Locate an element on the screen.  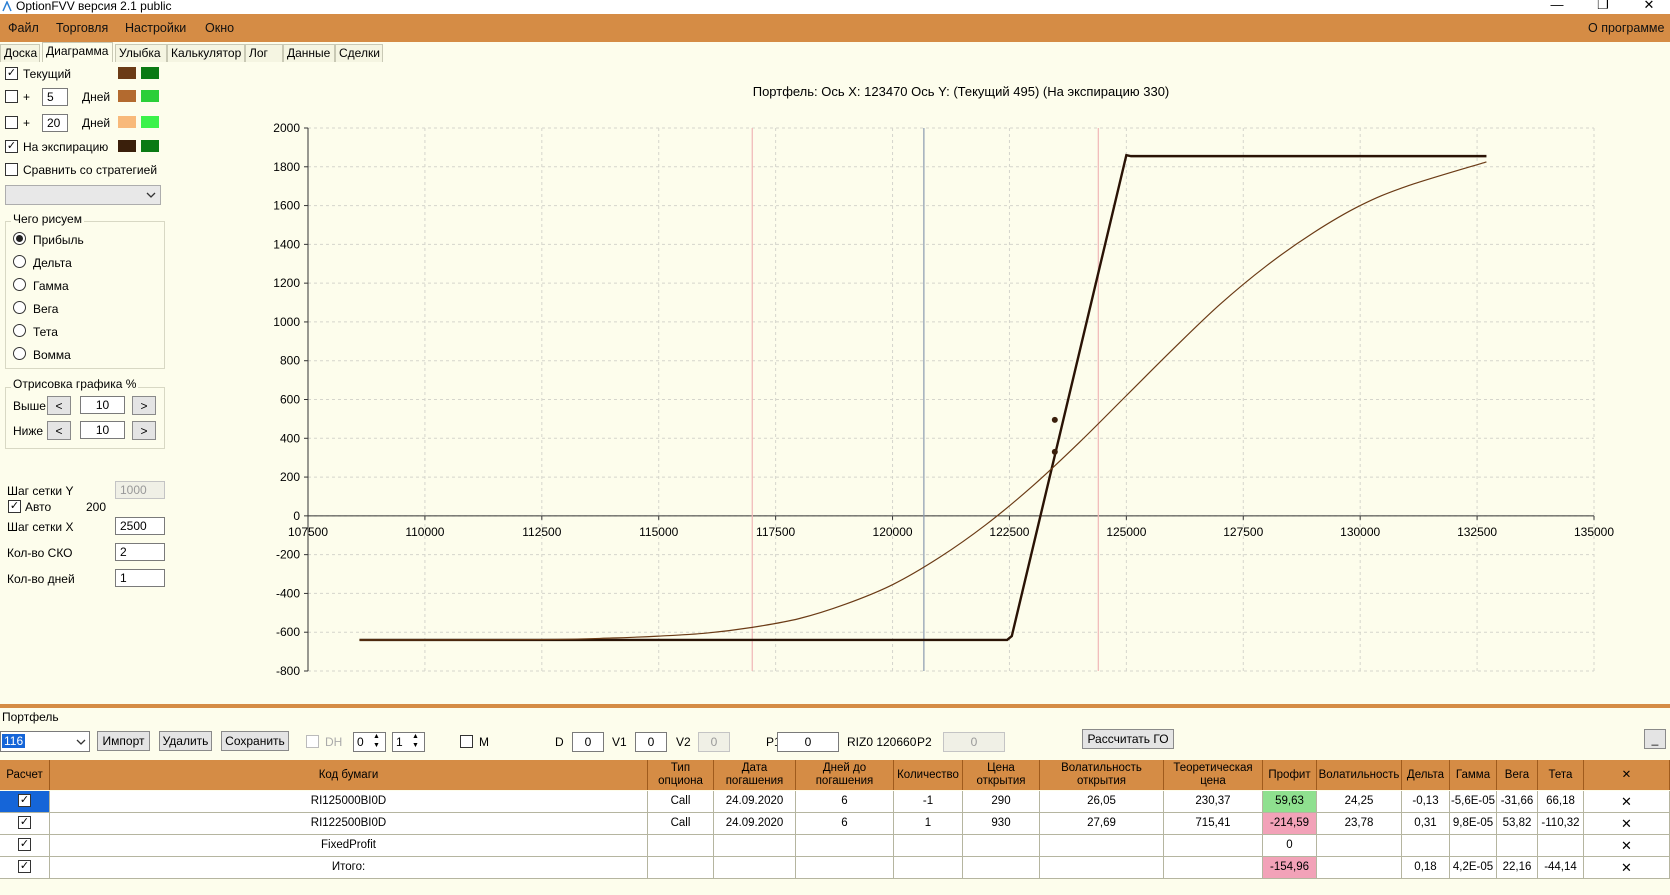
calculate-go-button: Рассчитать ГО is located at coordinates (1128, 739).